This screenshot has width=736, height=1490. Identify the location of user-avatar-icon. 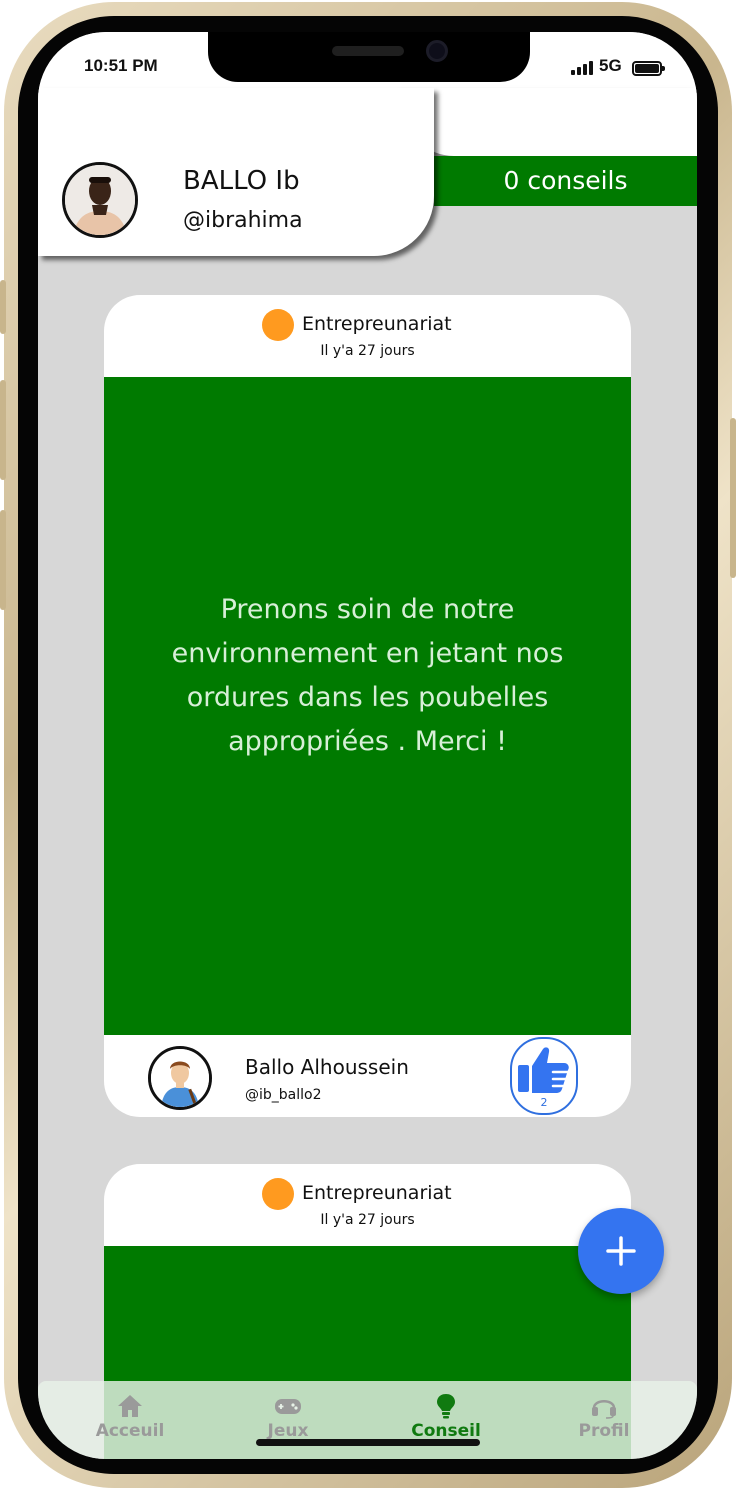
(100, 200).